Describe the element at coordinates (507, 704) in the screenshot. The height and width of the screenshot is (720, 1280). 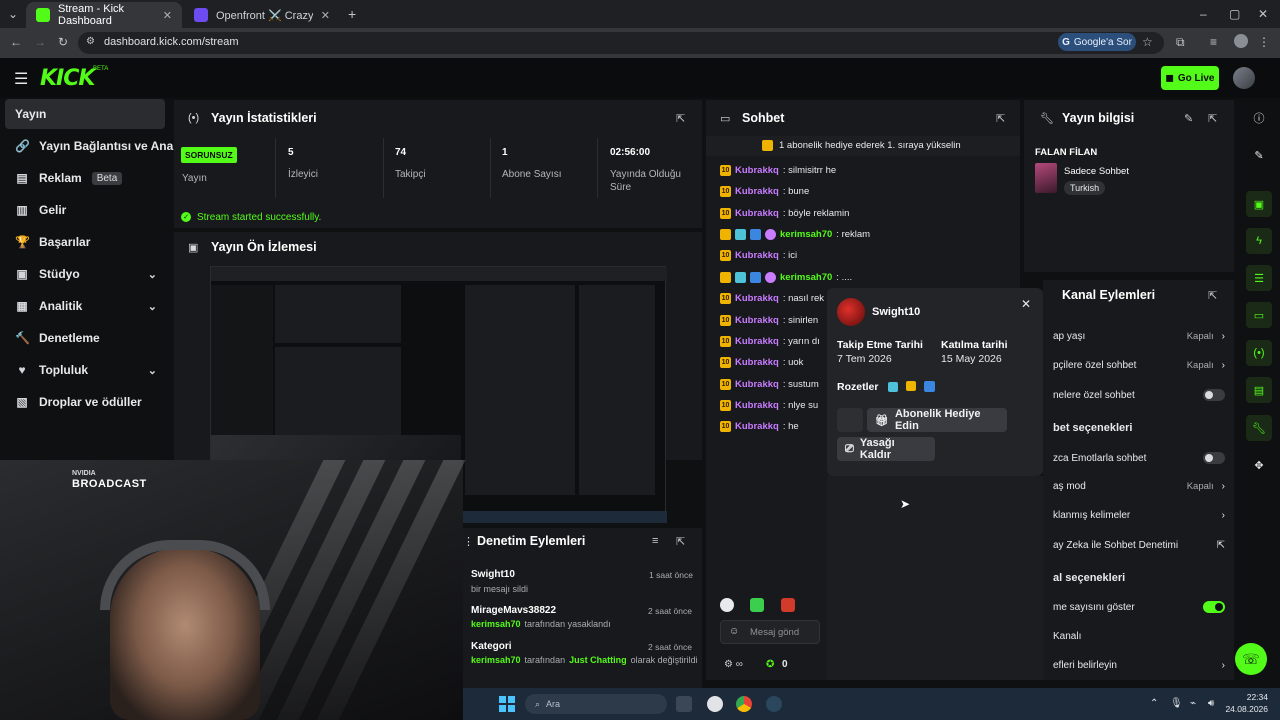
I see `windows-start-icon` at that location.